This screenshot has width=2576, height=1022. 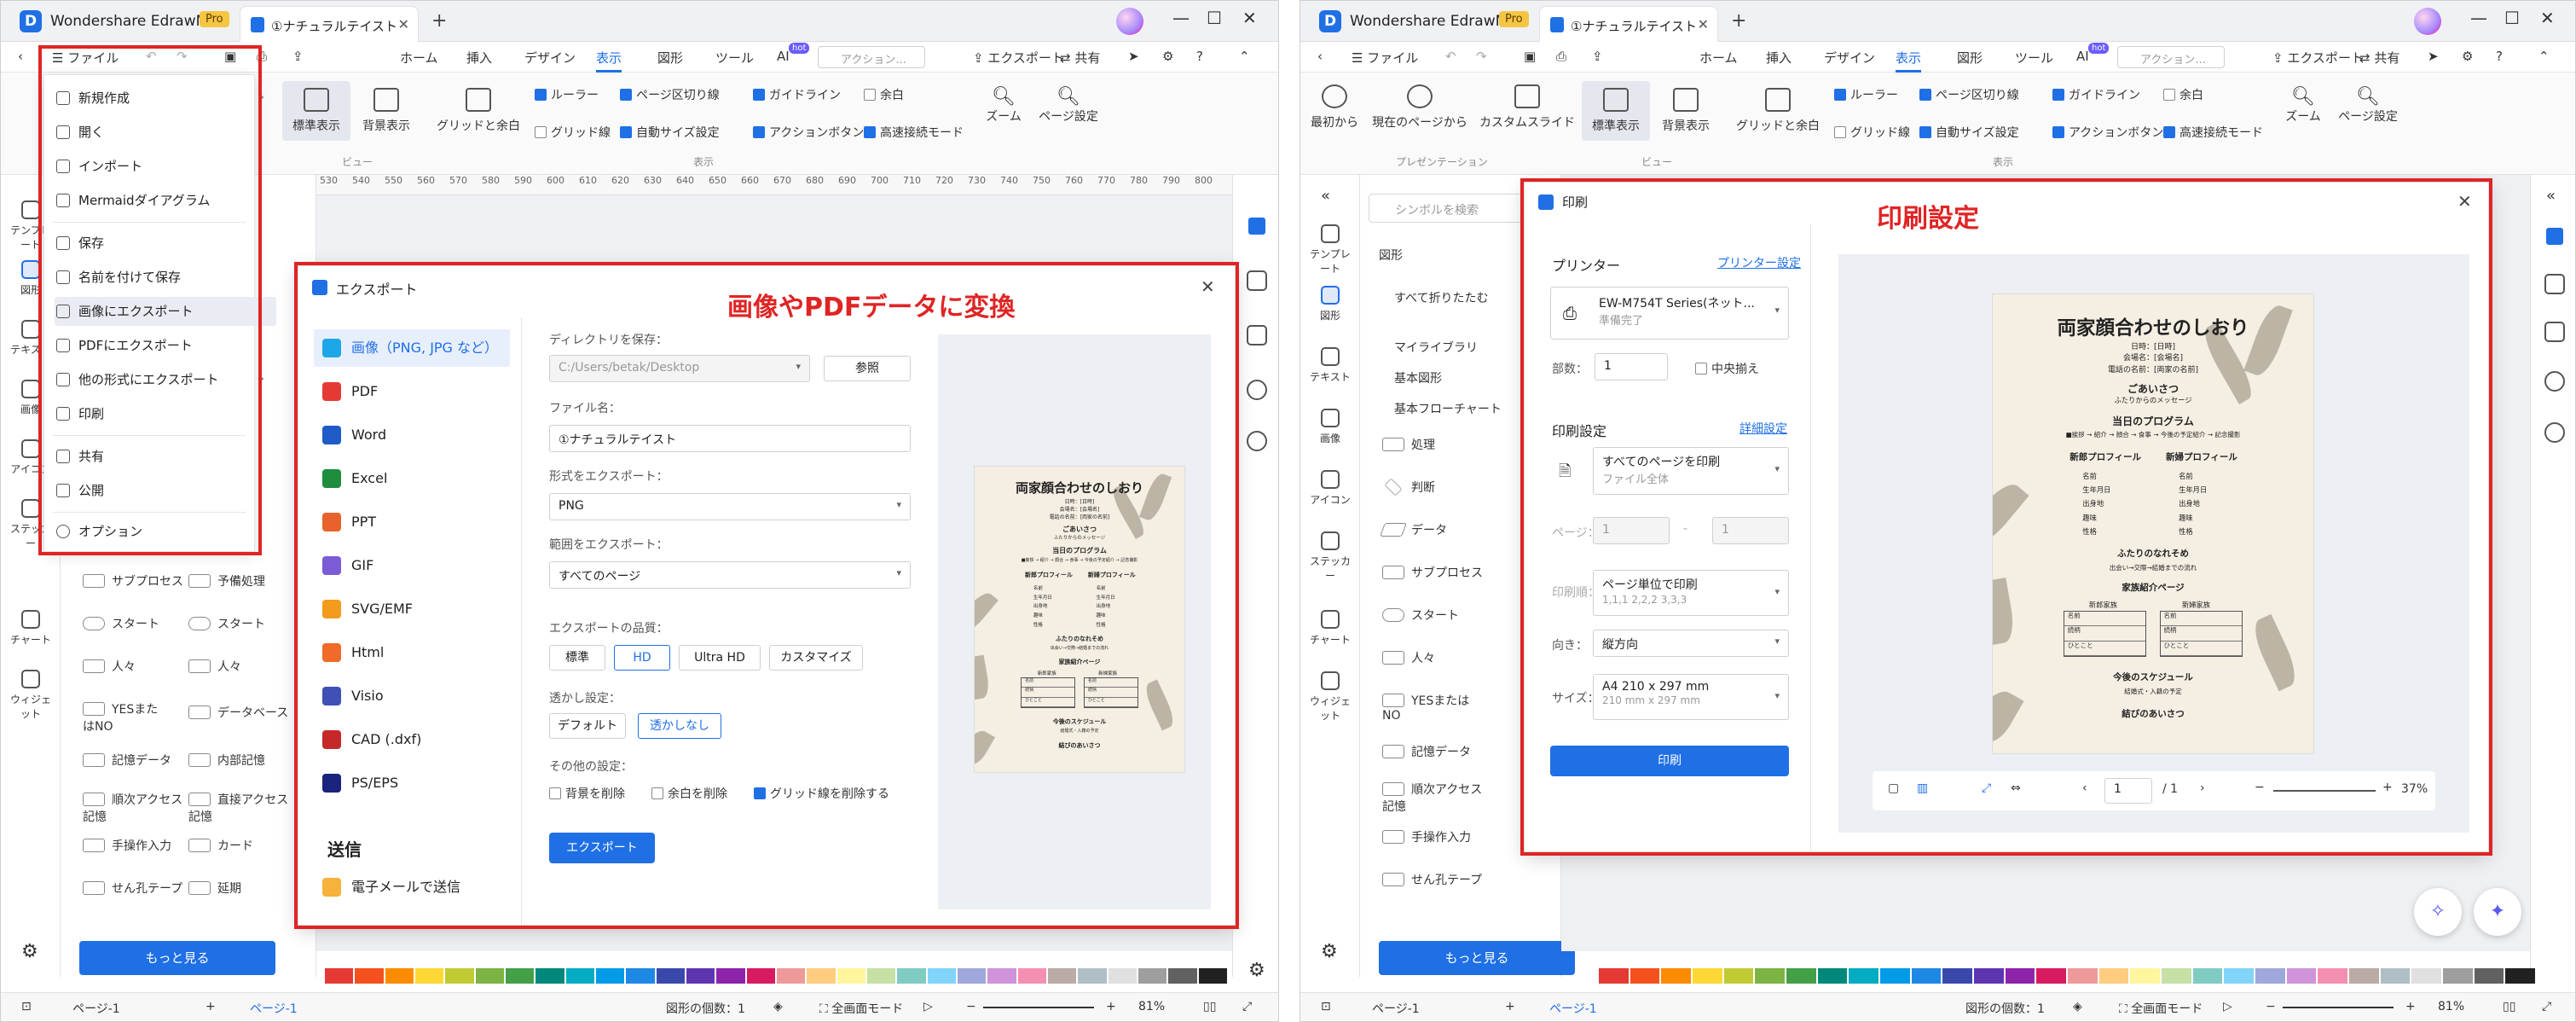 What do you see at coordinates (20, 56) in the screenshot?
I see `back-icon: ‹` at bounding box center [20, 56].